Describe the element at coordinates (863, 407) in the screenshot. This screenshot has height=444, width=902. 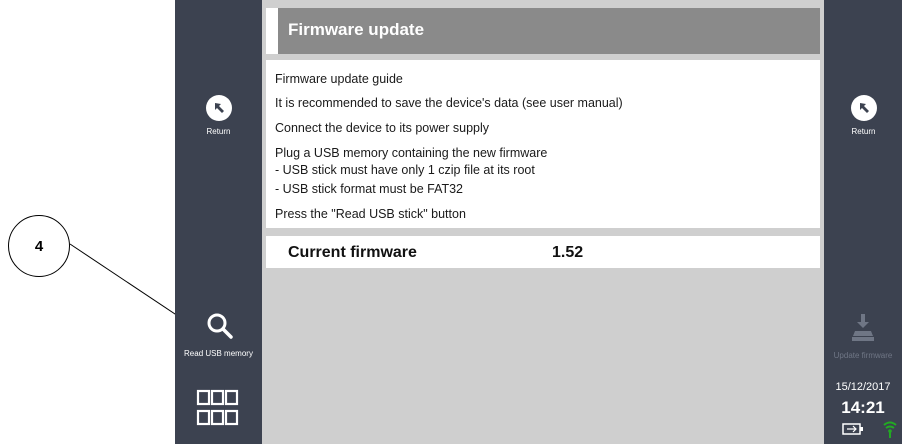
I see `time-display: 14:21` at that location.